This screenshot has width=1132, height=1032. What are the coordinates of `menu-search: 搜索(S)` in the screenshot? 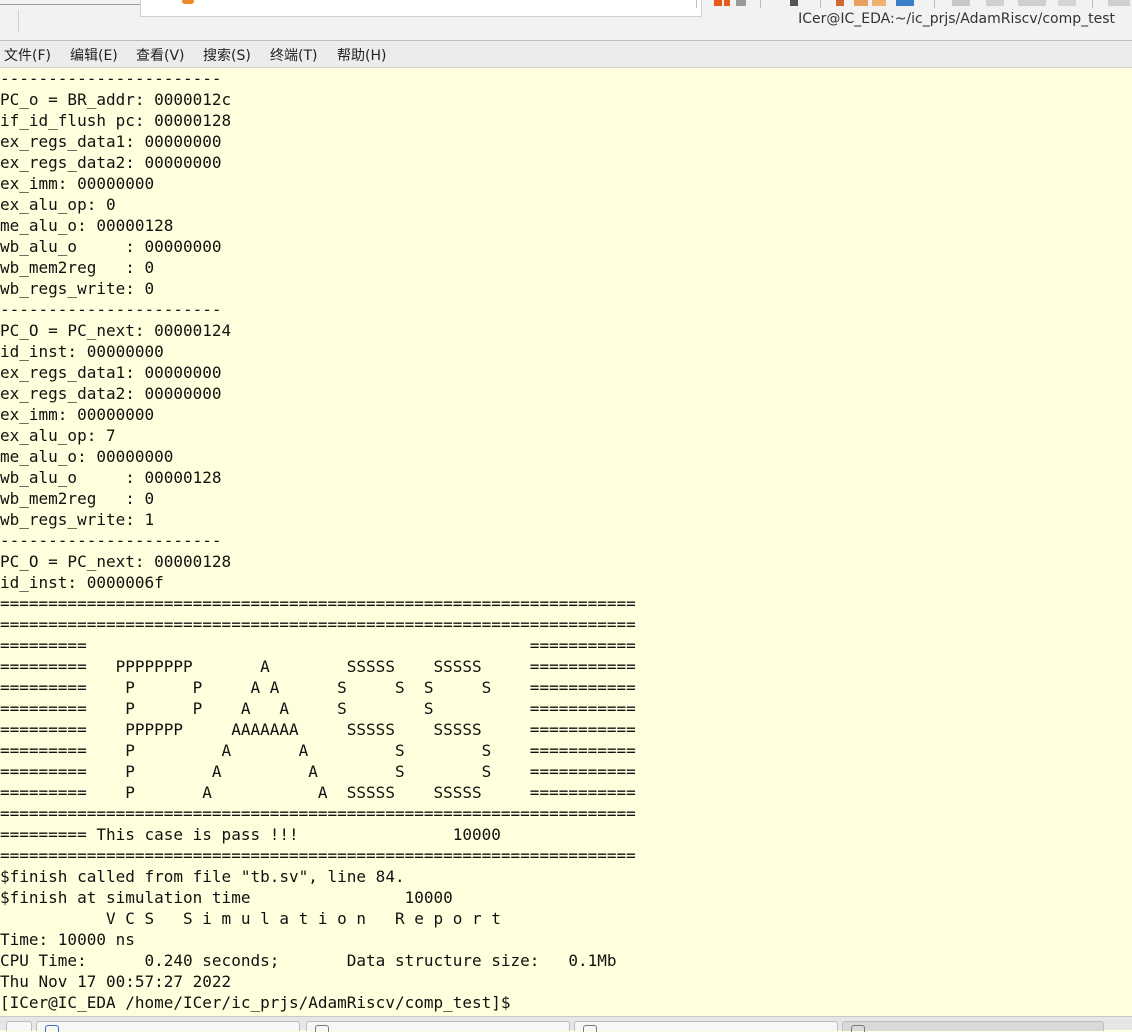 It's located at (227, 55).